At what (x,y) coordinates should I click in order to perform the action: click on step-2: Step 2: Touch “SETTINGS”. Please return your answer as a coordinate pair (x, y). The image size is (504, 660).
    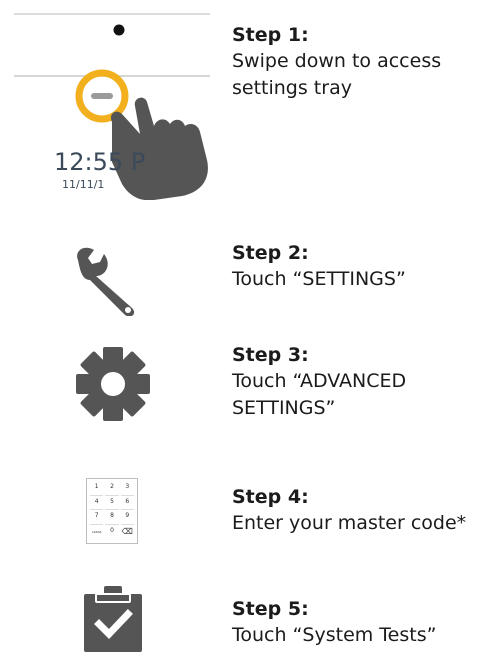
    Looking at the image, I should click on (364, 266).